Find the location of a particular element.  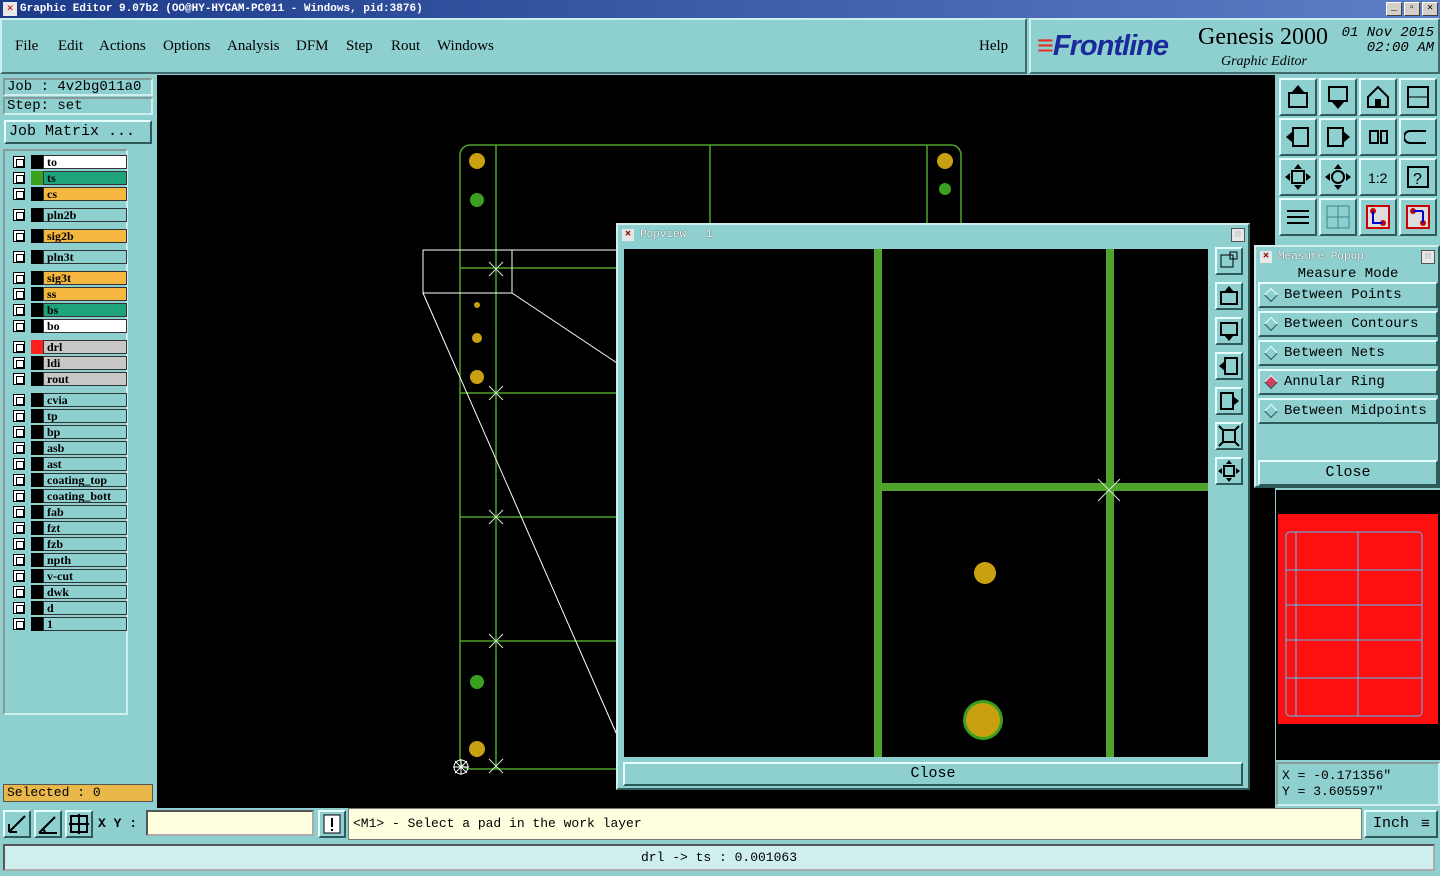

grid-tool-button is located at coordinates (79, 824).